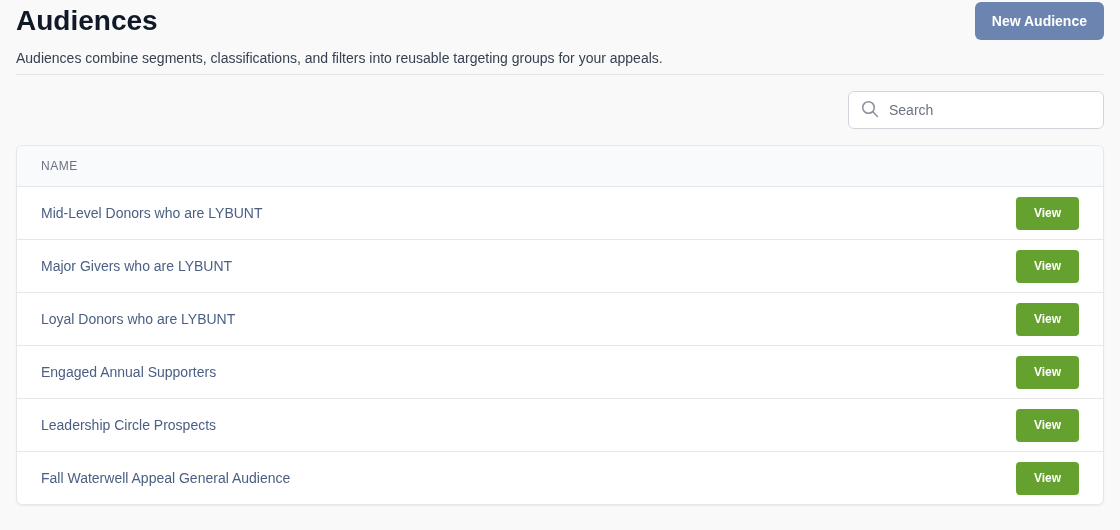  What do you see at coordinates (1039, 21) in the screenshot?
I see `new-audience-button: New Audience` at bounding box center [1039, 21].